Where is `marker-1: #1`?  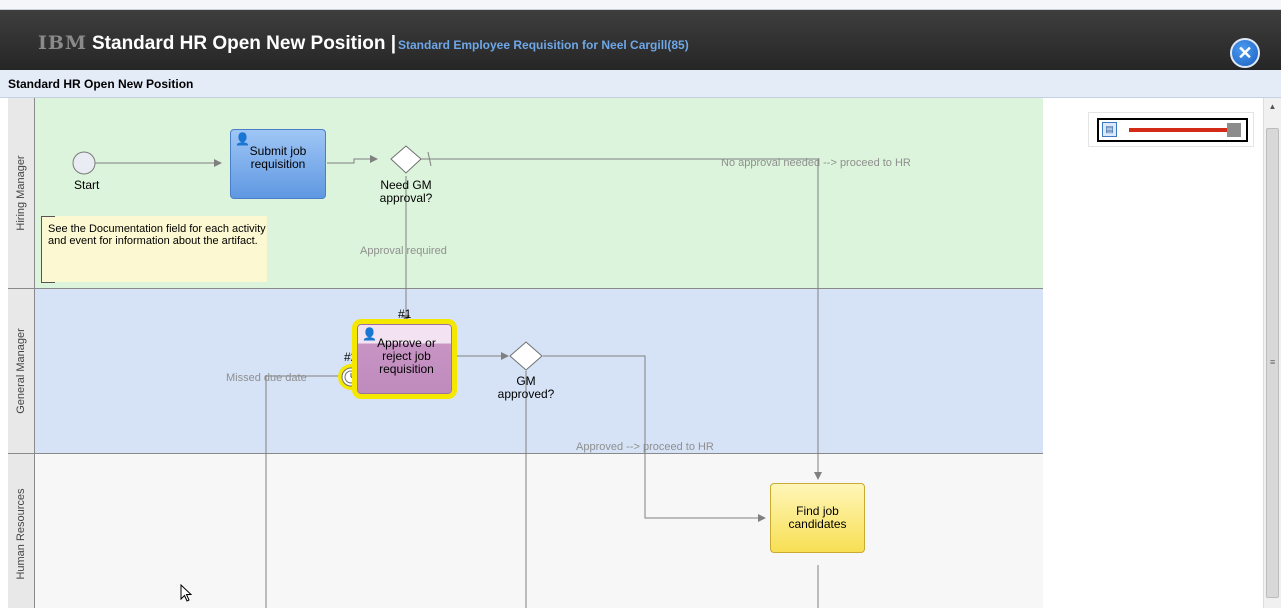
marker-1: #1 is located at coordinates (405, 314).